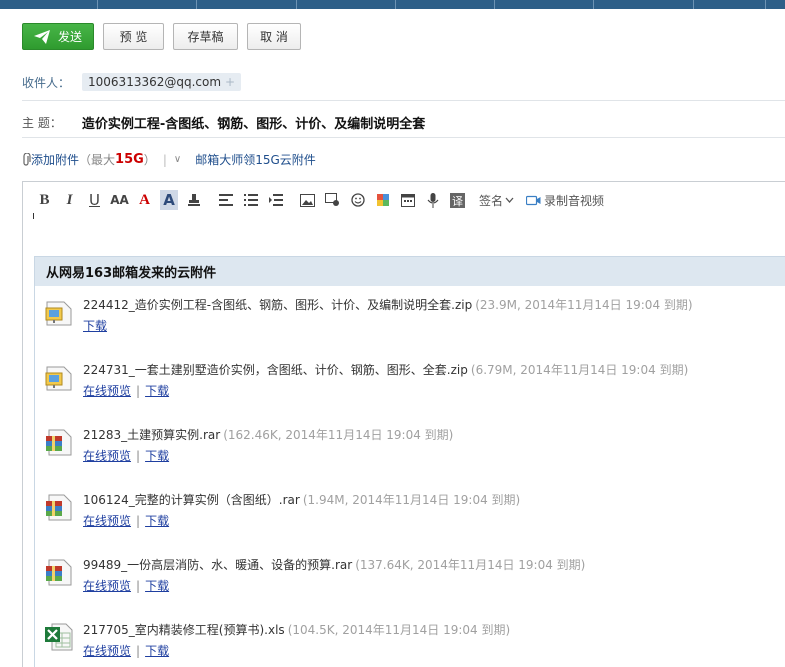  Describe the element at coordinates (27, 159) in the screenshot. I see `paperclip-icon` at that location.